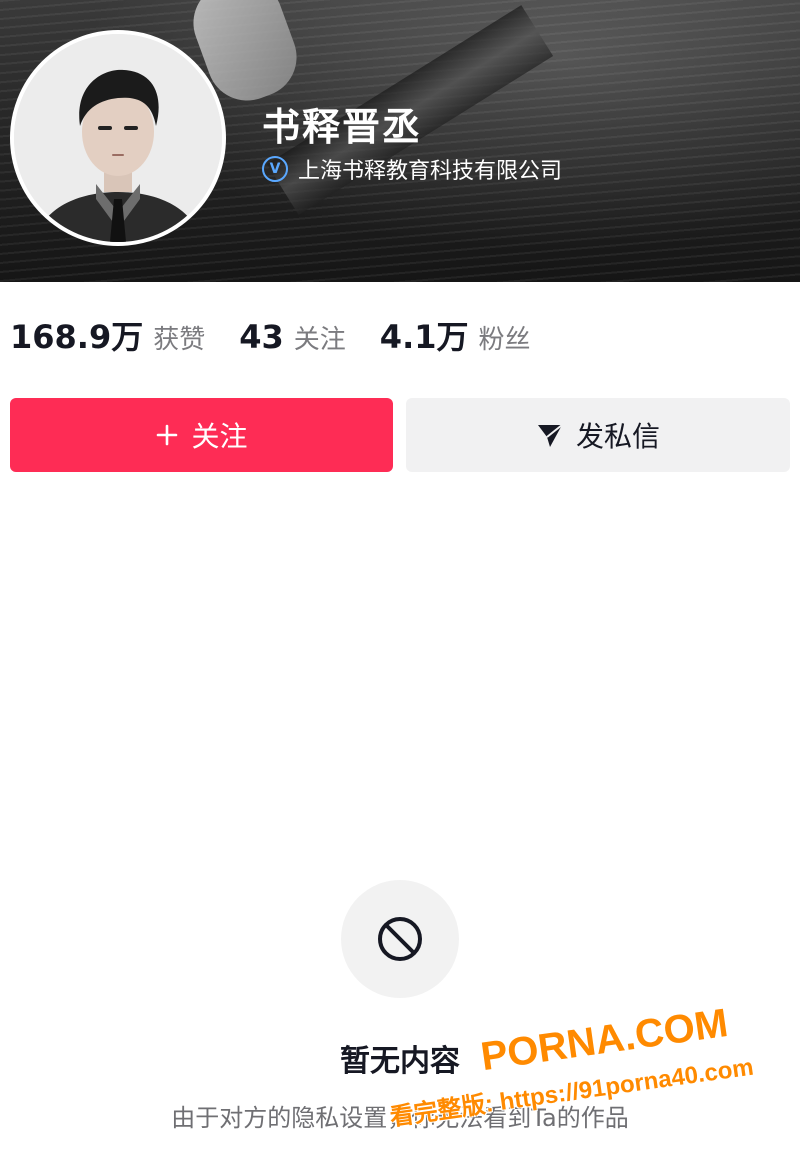 Image resolution: width=800 pixels, height=1167 pixels. What do you see at coordinates (424, 337) in the screenshot?
I see `stat-followers-value: 4.1万` at bounding box center [424, 337].